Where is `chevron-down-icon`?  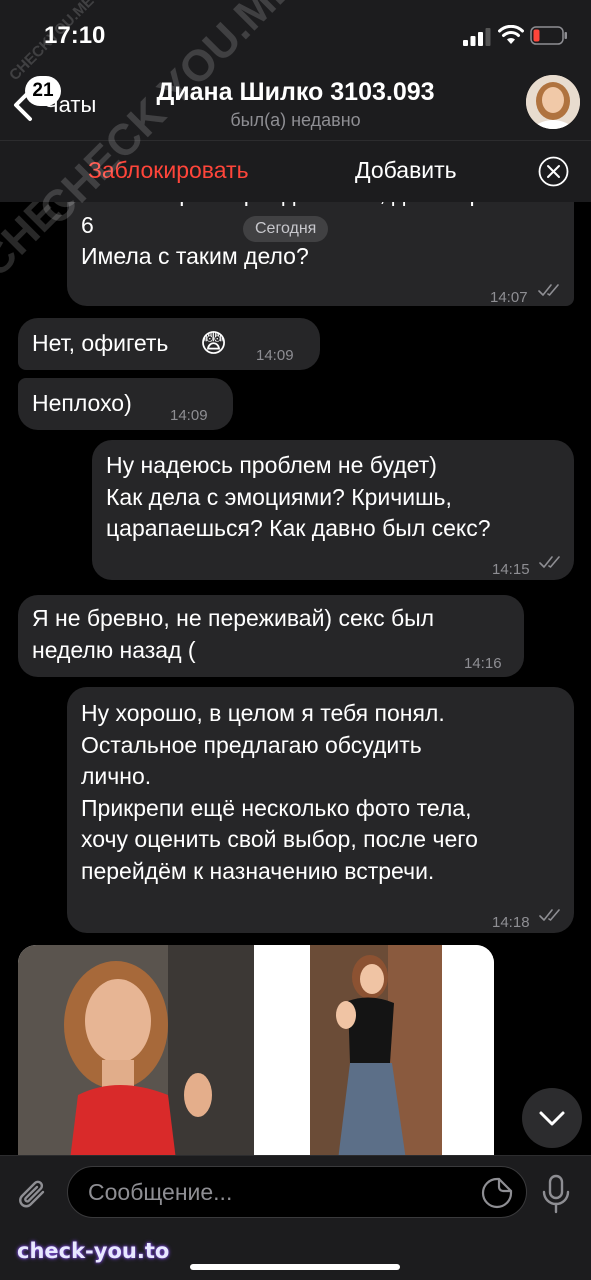
chevron-down-icon is located at coordinates (552, 1118).